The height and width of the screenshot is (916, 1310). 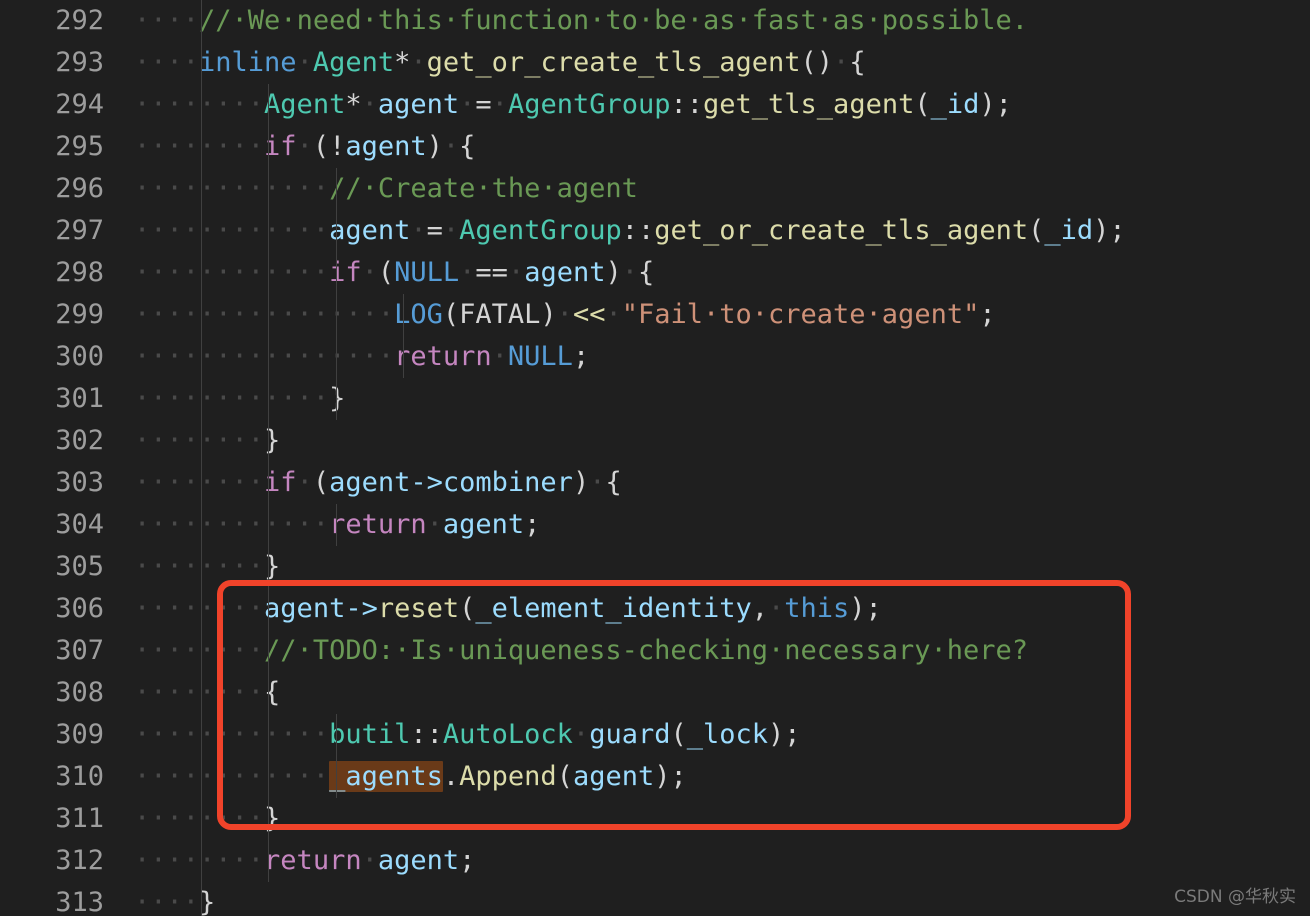 What do you see at coordinates (540, 230) in the screenshot?
I see `code-token: AgentGroup` at bounding box center [540, 230].